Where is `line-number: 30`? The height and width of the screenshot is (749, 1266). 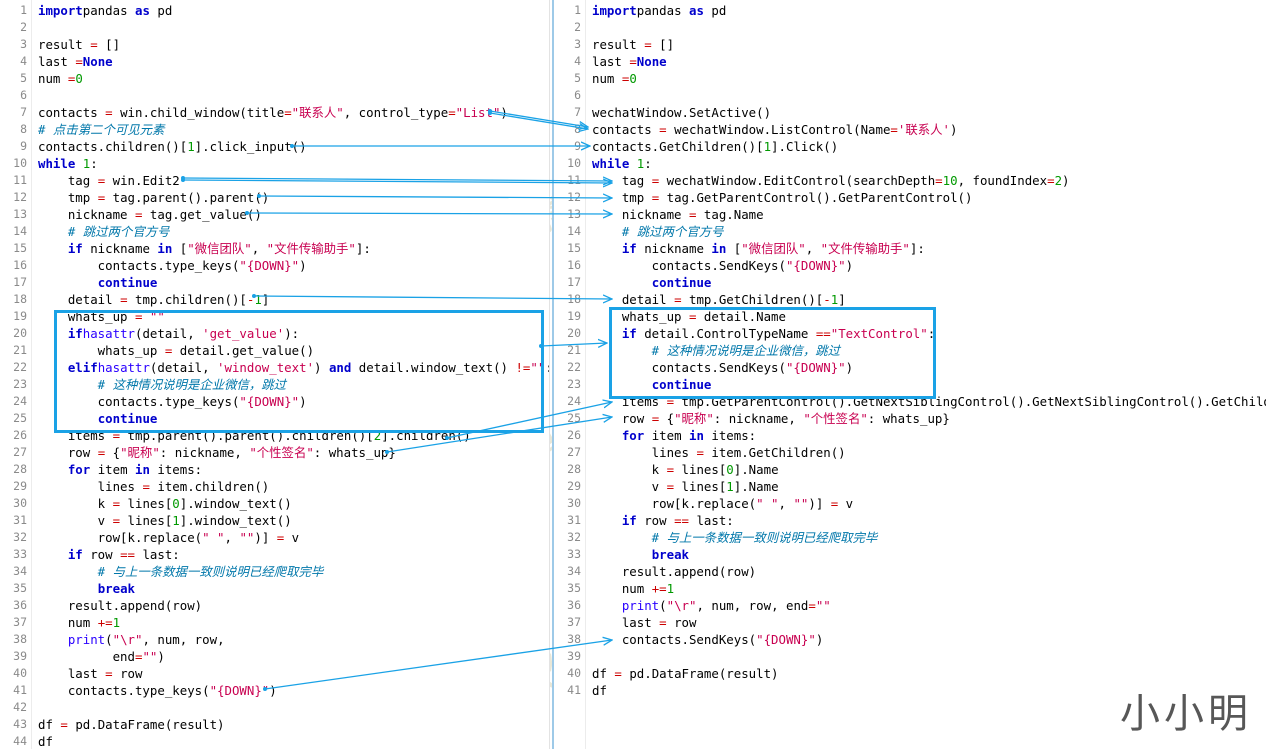 line-number: 30 is located at coordinates (20, 503).